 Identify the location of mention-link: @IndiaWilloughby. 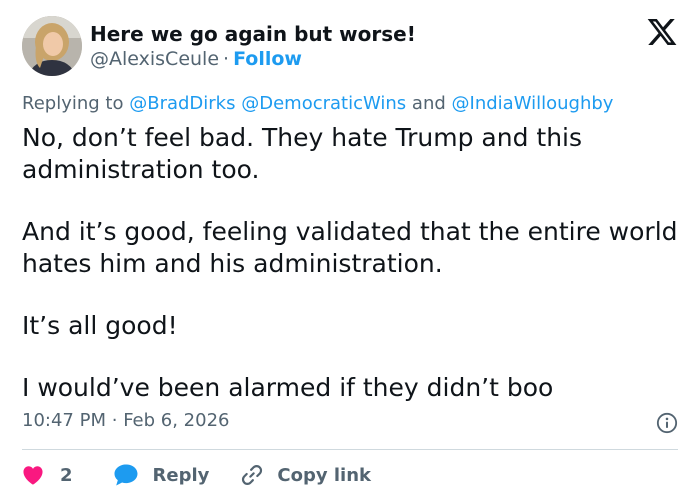
(533, 103).